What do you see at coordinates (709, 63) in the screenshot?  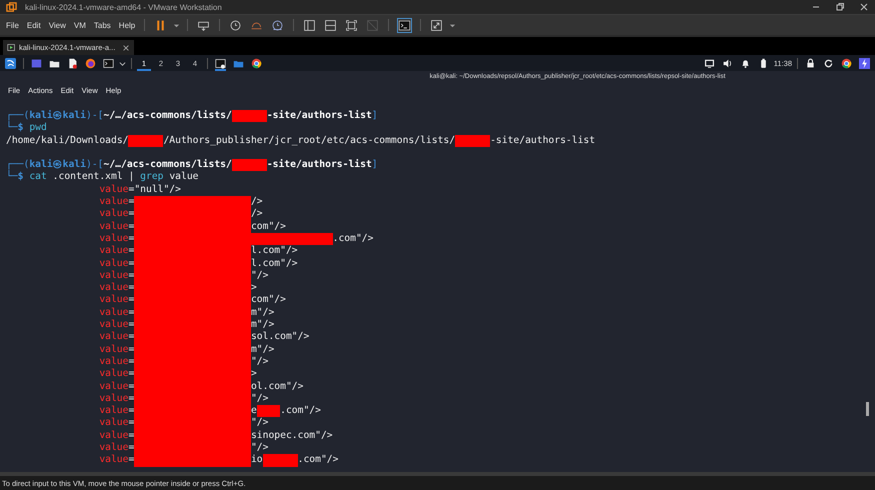 I see `monitor-icon` at bounding box center [709, 63].